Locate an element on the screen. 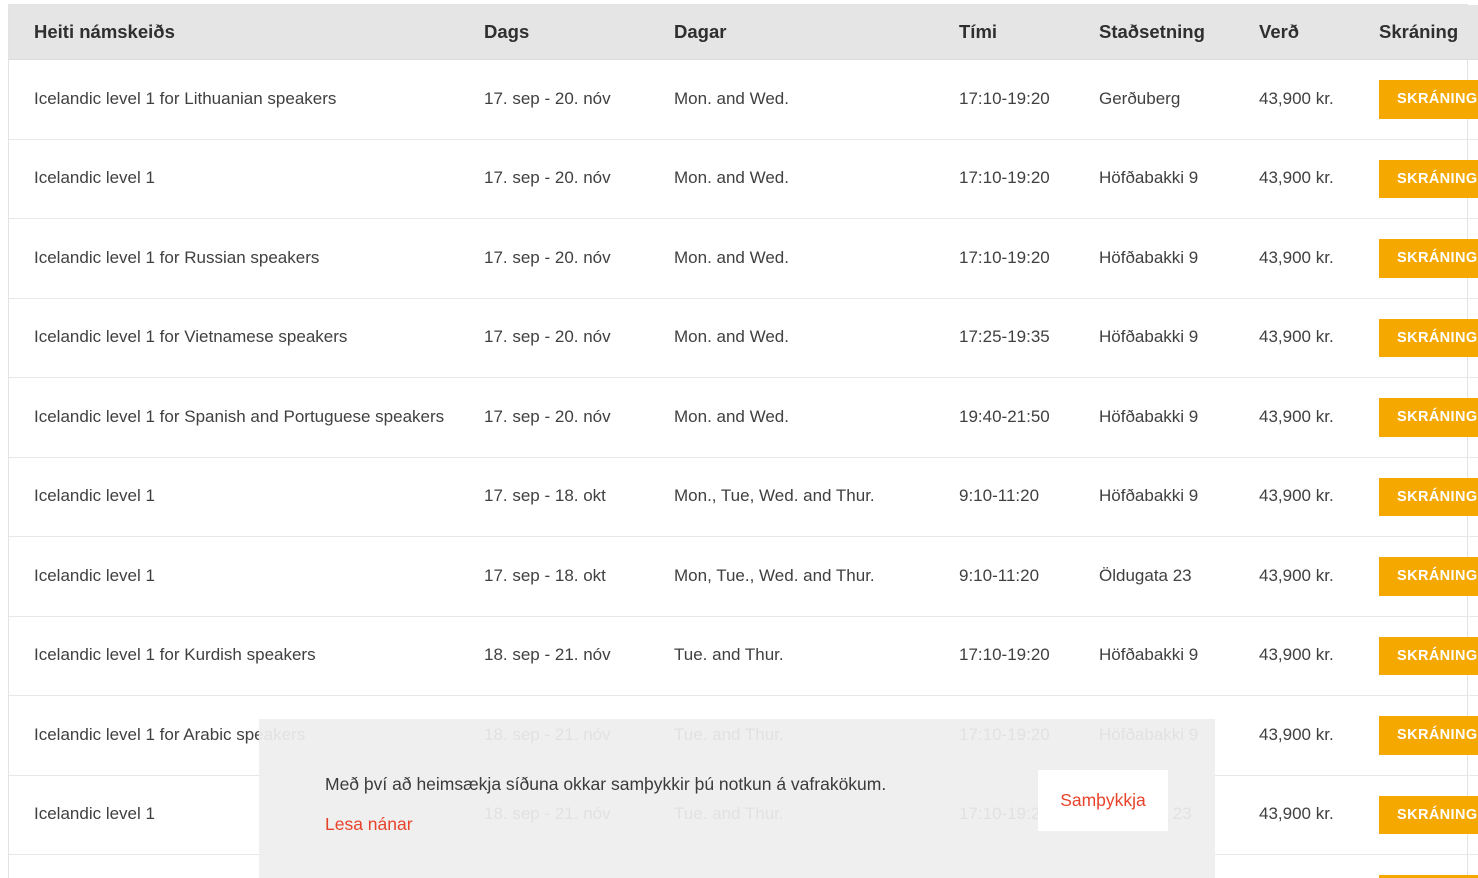 The image size is (1478, 878). cell-days: Mon, Tue., Wed. and Thur. is located at coordinates (816, 576).